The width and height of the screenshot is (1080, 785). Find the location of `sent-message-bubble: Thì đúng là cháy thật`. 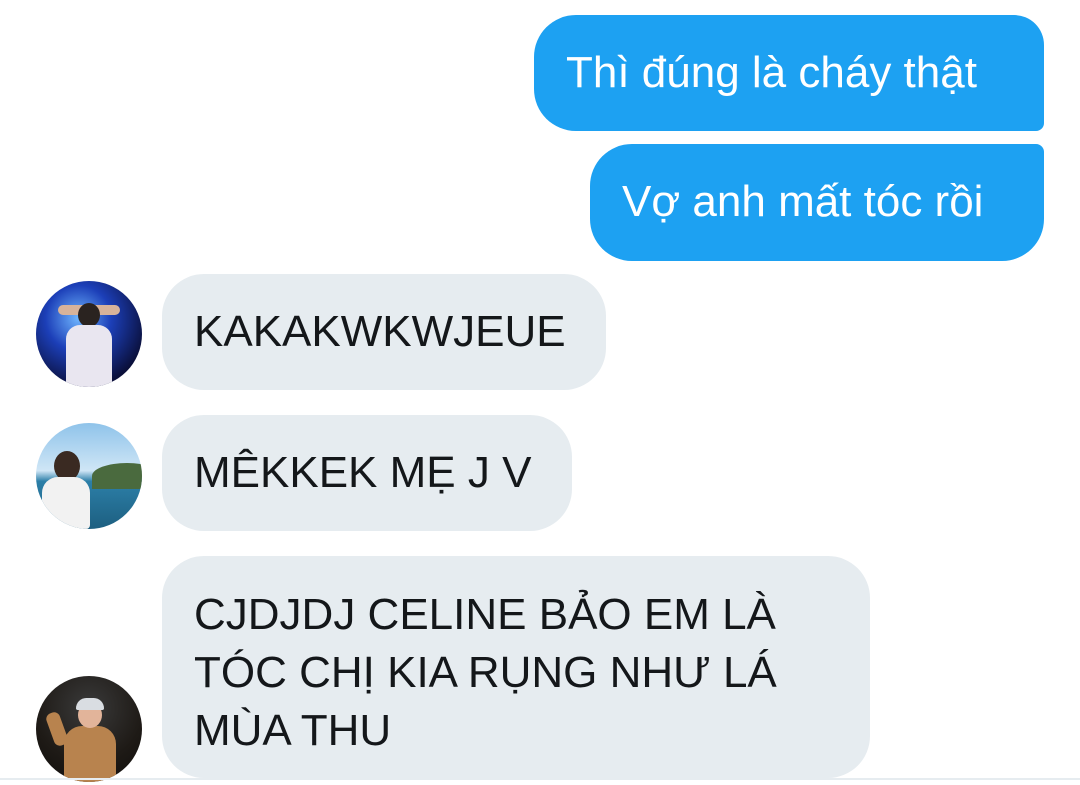

sent-message-bubble: Thì đúng là cháy thật is located at coordinates (789, 73).